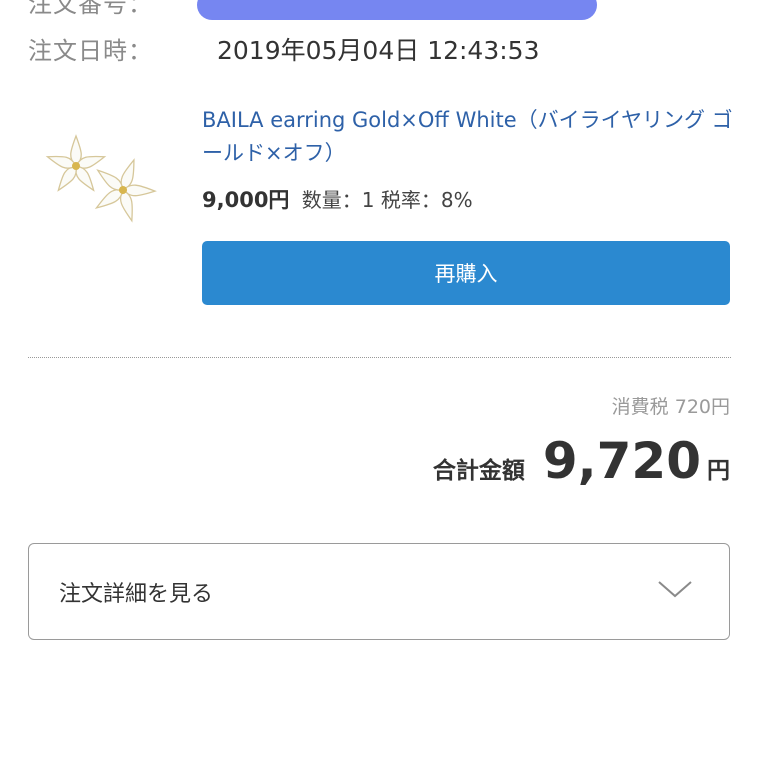 Image resolution: width=759 pixels, height=759 pixels. I want to click on order-details-toggle: 注文詳細を見る, so click(379, 591).